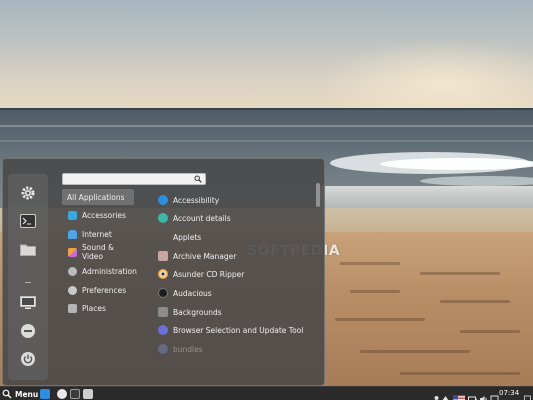 Image resolution: width=533 pixels, height=400 pixels. What do you see at coordinates (472, 394) in the screenshot?
I see `battery-icon` at bounding box center [472, 394].